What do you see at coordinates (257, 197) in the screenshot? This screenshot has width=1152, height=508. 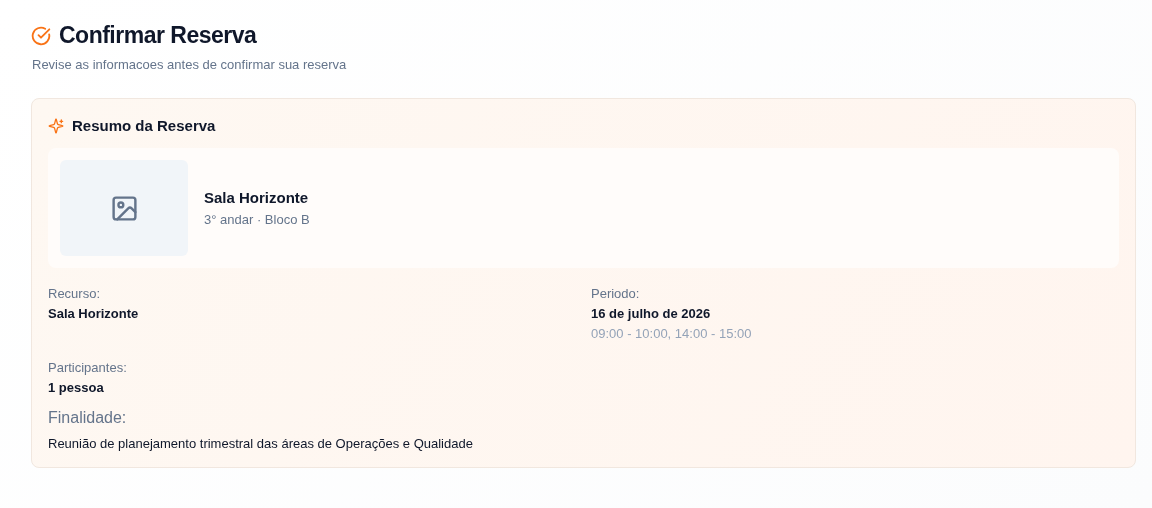 I see `resource-name: Sala Horizonte` at bounding box center [257, 197].